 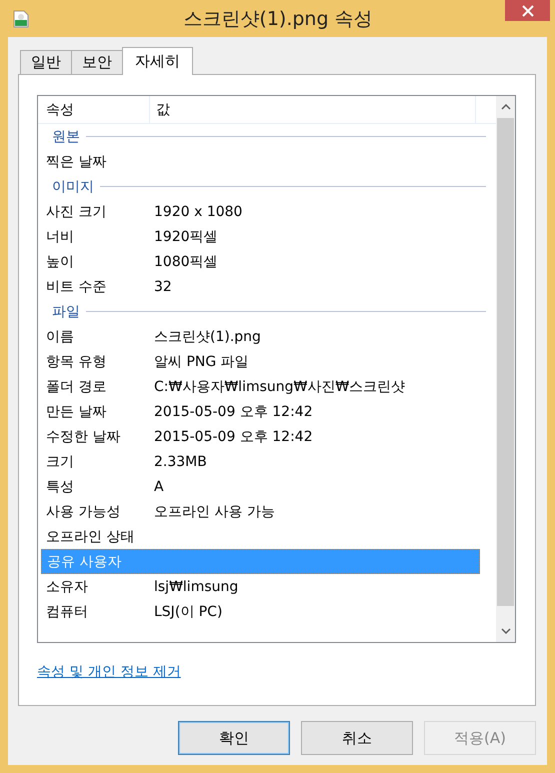 I want to click on column-header: 값, so click(x=313, y=109).